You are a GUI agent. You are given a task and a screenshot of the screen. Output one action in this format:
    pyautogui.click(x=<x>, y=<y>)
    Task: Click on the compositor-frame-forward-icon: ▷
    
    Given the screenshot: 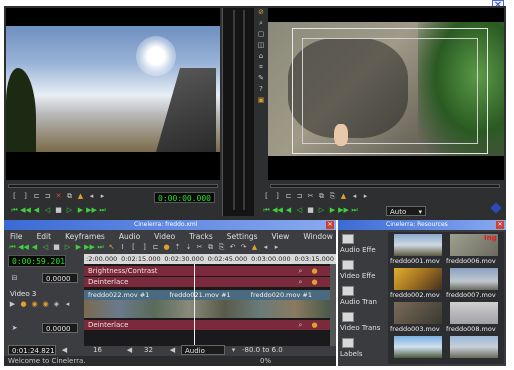 What is the action you would take?
    pyautogui.click(x=321, y=210)
    